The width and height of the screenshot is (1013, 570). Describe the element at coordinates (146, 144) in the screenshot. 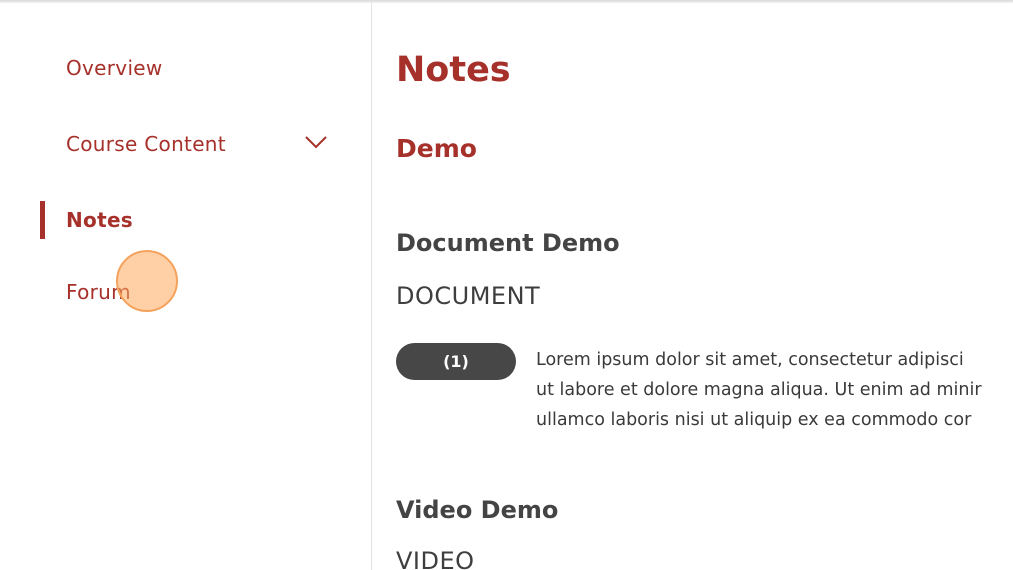

I see `sidebar-item-course-content: Course Content` at that location.